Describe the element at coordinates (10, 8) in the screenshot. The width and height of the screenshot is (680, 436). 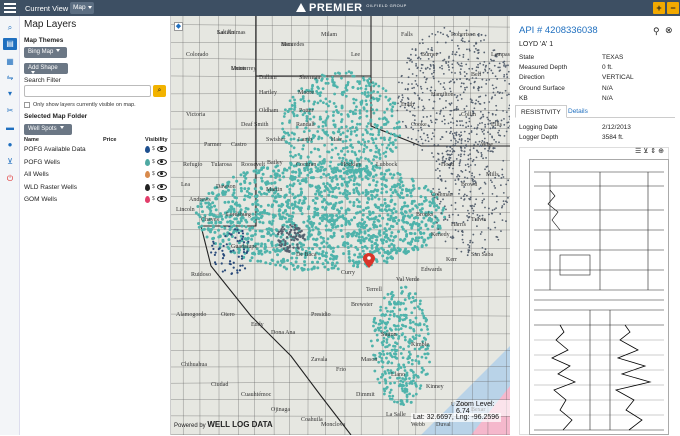
I see `menu-icon` at that location.